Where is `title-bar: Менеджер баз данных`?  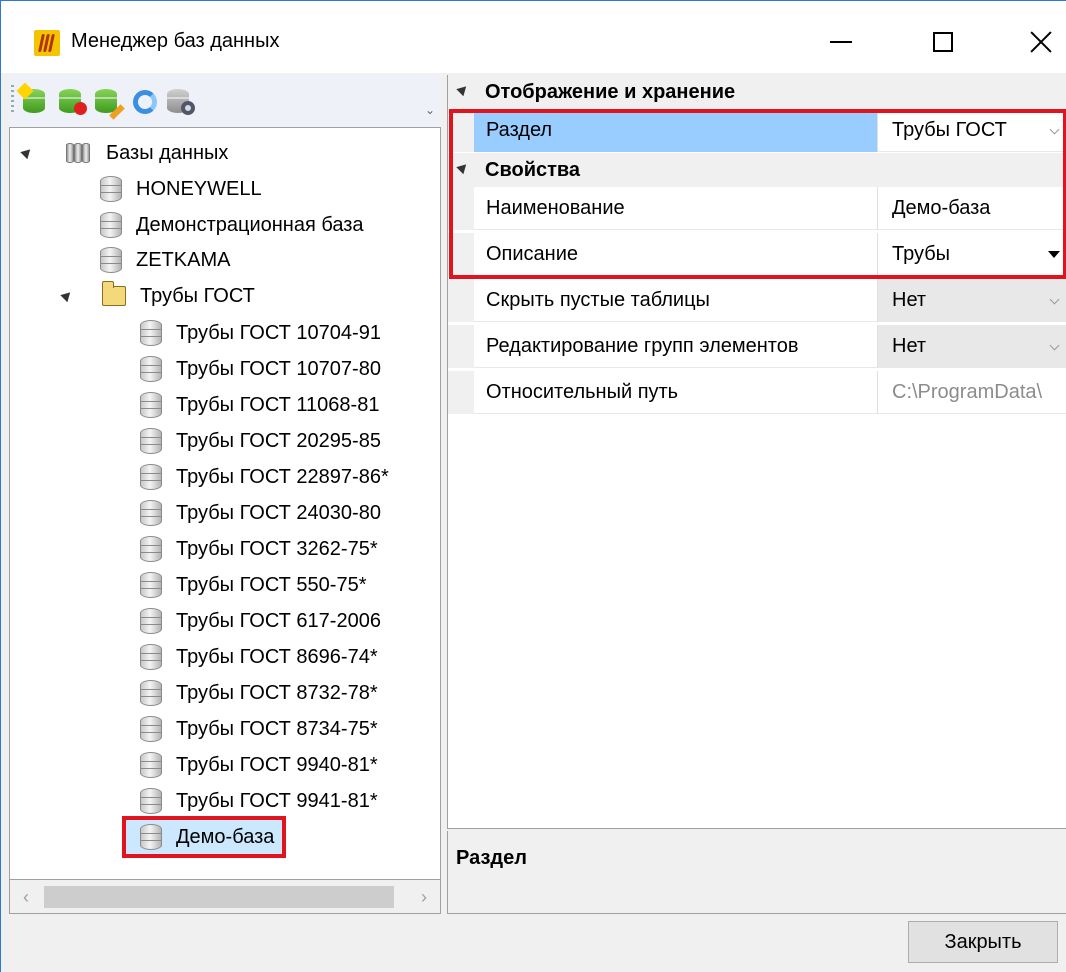
title-bar: Менеджер баз данных is located at coordinates (533, 37).